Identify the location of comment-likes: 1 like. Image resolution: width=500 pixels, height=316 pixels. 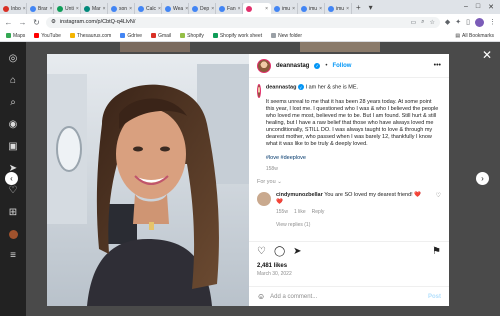
(300, 212).